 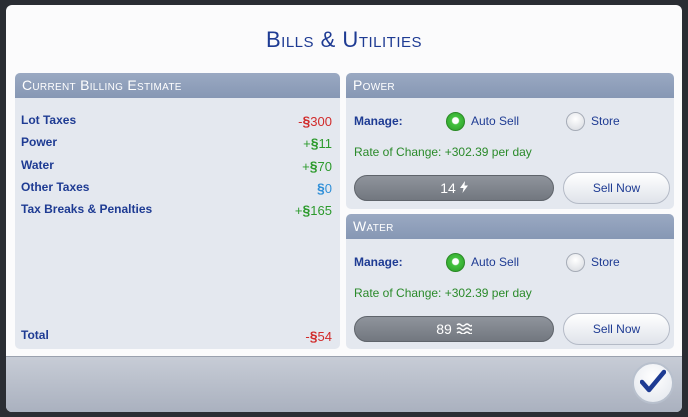 I want to click on water-auto-sell-radio: Auto Sell, so click(x=482, y=262).